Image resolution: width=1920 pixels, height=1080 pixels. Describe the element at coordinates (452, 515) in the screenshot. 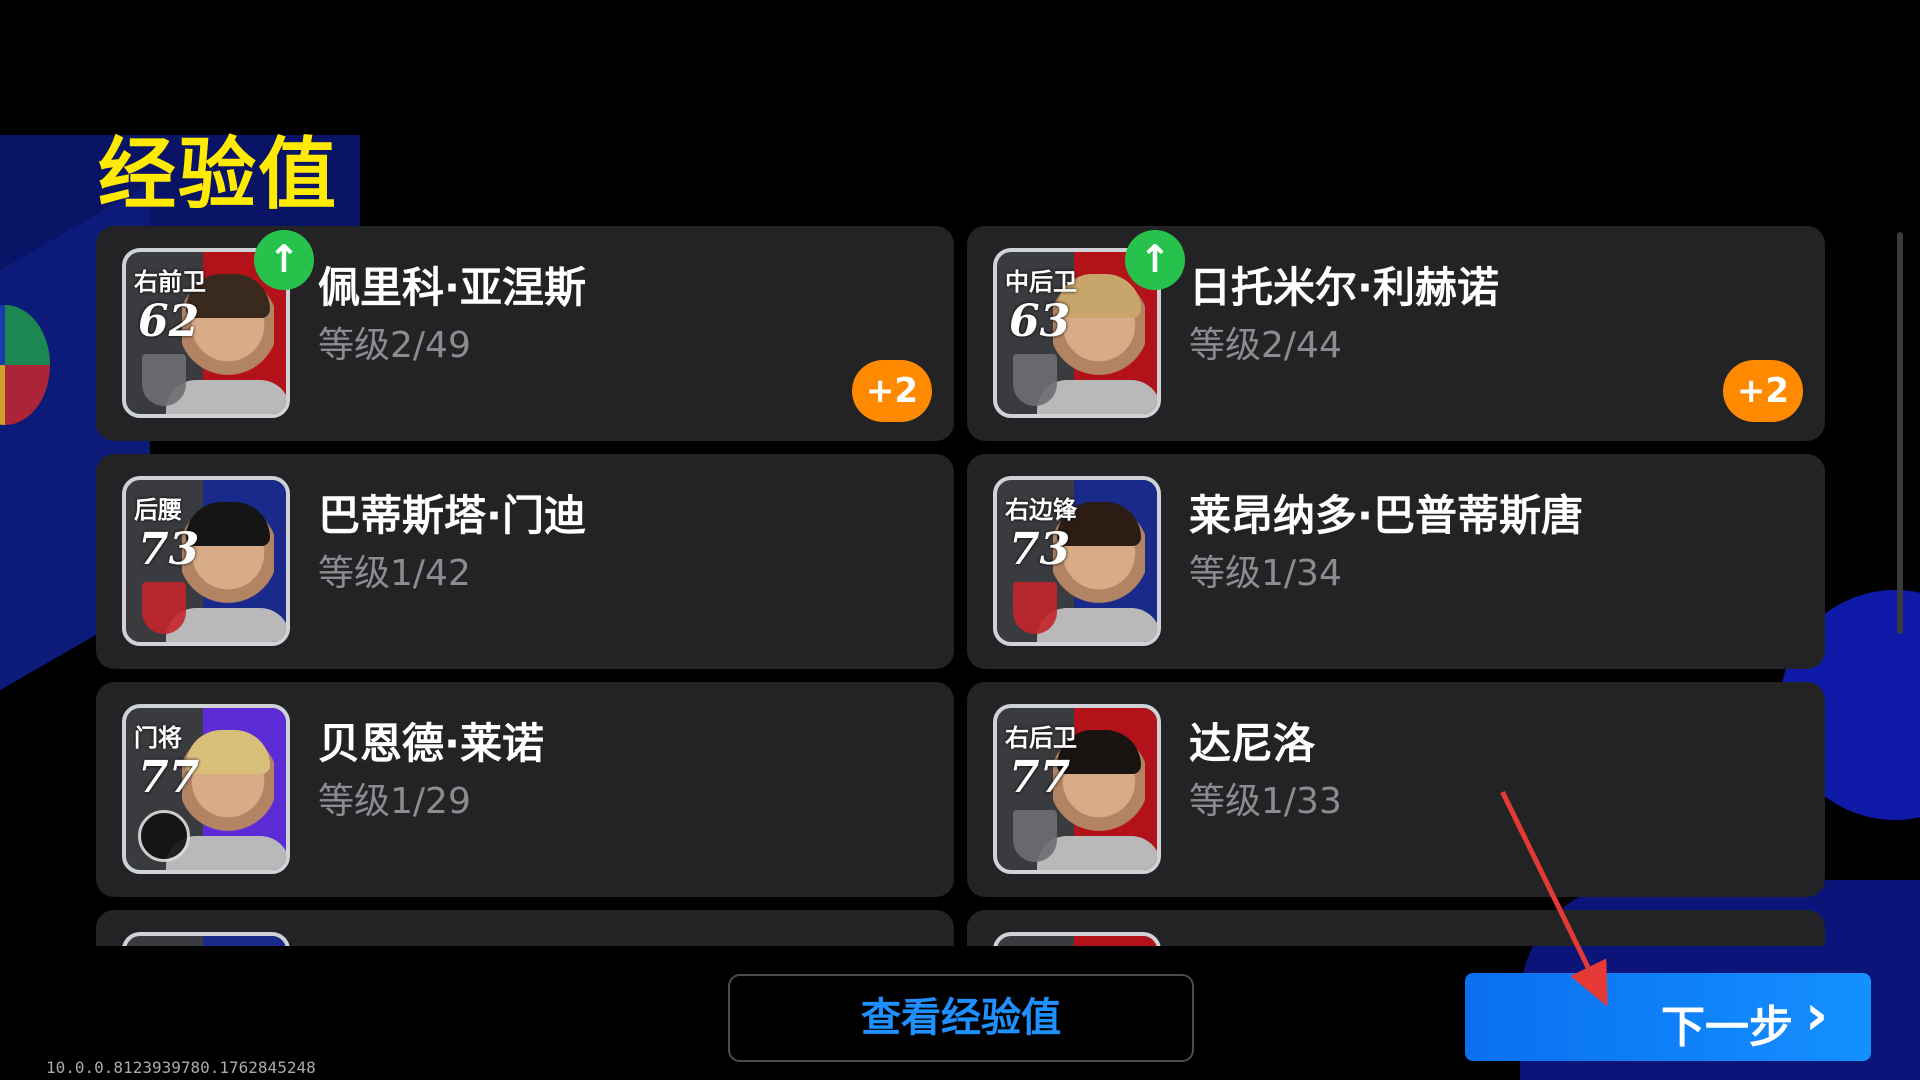

I see `player-name: 巴蒂斯塔·门迪` at that location.